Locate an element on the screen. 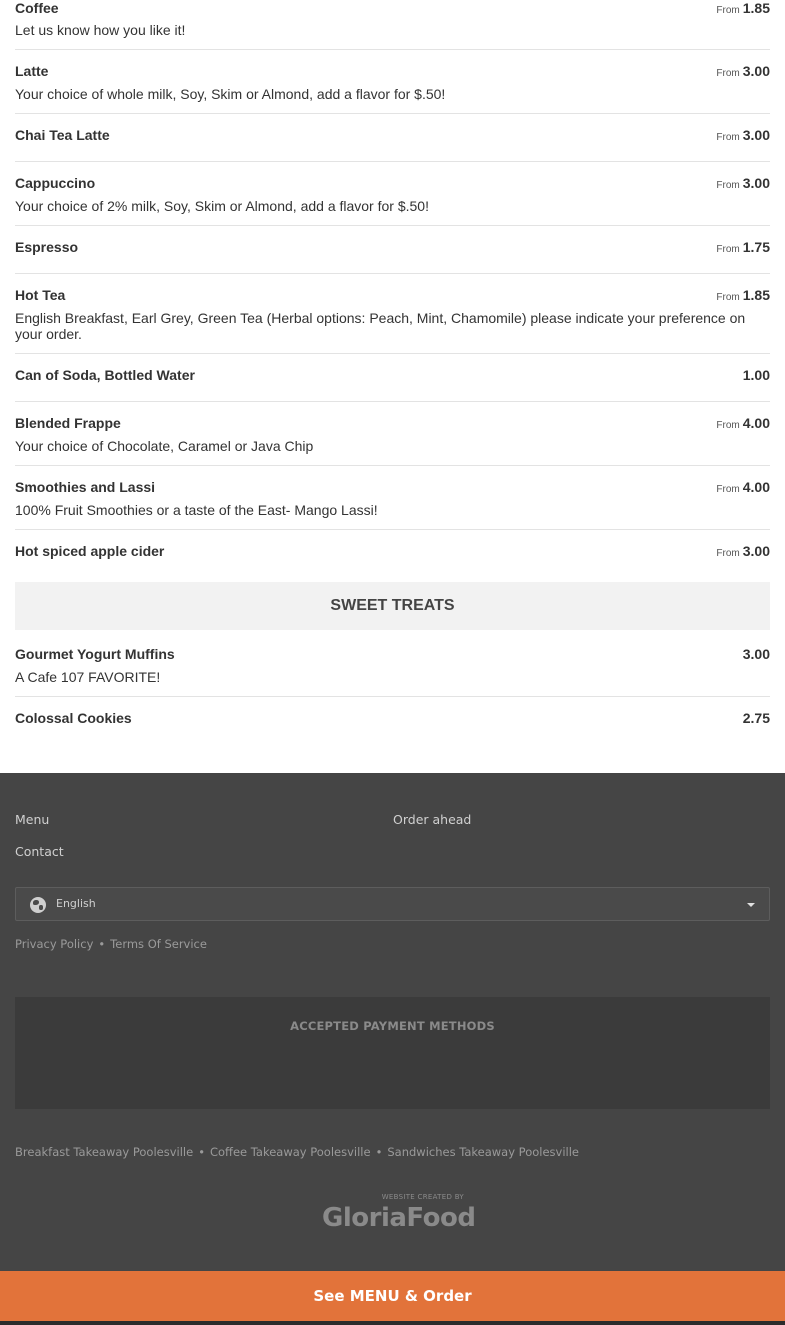  menu-item: Hot spiced apple cider From 3.00 is located at coordinates (392, 554).